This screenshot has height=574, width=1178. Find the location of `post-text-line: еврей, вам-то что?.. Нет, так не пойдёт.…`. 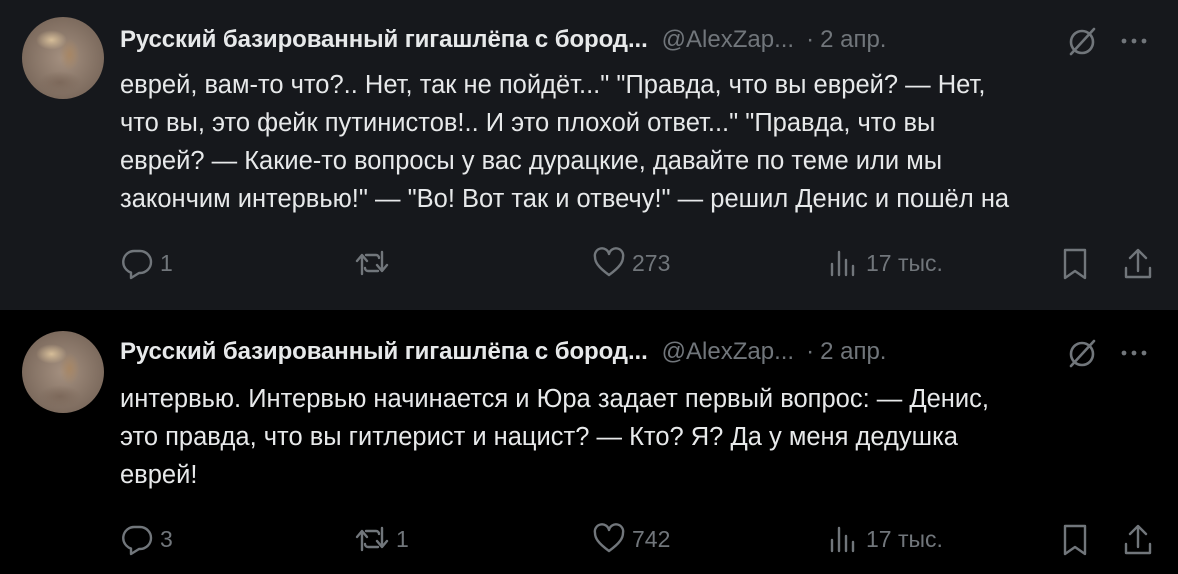

post-text-line: еврей, вам-то что?.. Нет, так не пойдёт.… is located at coordinates (553, 85).